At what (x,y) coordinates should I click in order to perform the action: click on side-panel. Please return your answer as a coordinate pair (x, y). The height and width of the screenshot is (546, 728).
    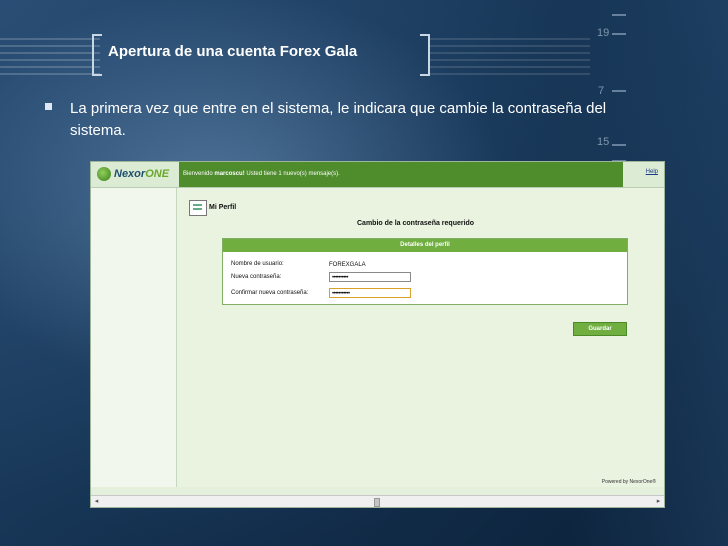
    Looking at the image, I should click on (134, 337).